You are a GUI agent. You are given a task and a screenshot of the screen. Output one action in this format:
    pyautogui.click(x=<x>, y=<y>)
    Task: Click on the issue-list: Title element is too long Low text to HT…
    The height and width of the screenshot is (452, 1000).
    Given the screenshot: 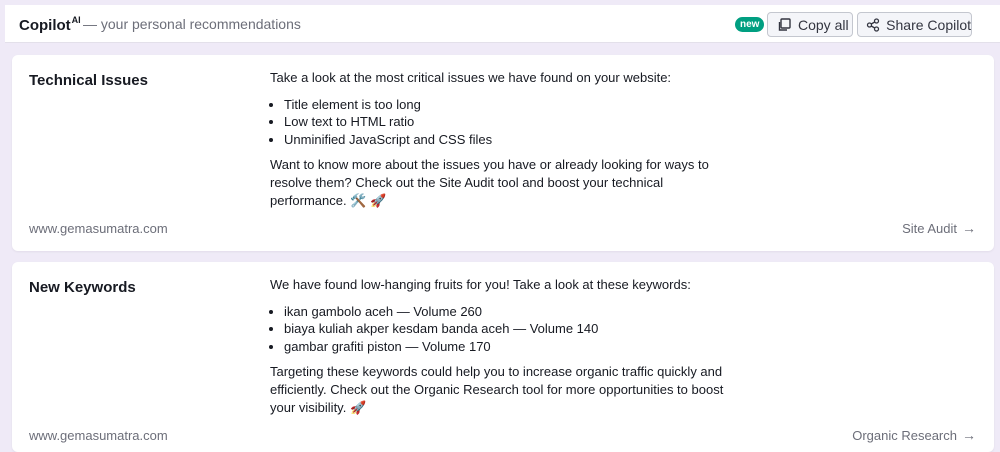 What is the action you would take?
    pyautogui.click(x=505, y=122)
    